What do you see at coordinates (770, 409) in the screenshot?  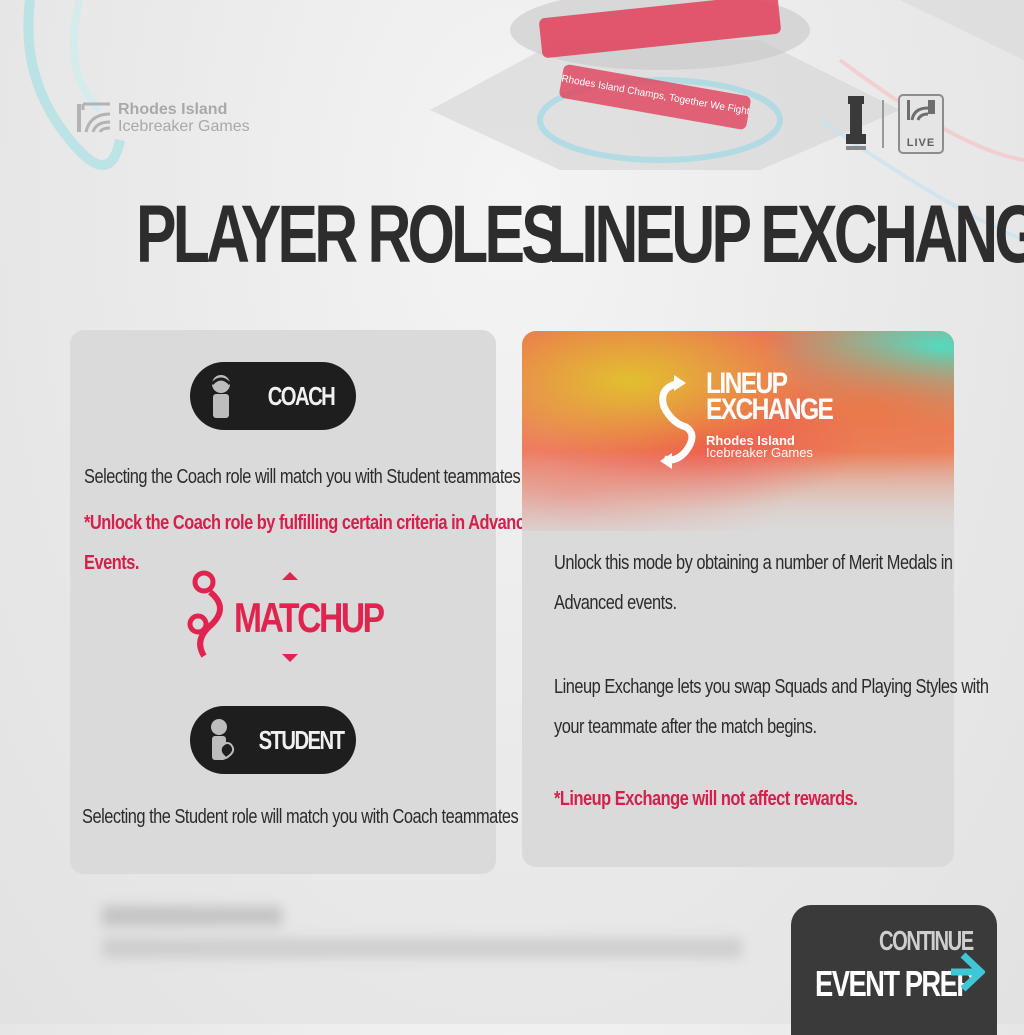 I see `lineup-logo-line2: EXCHANGE` at bounding box center [770, 409].